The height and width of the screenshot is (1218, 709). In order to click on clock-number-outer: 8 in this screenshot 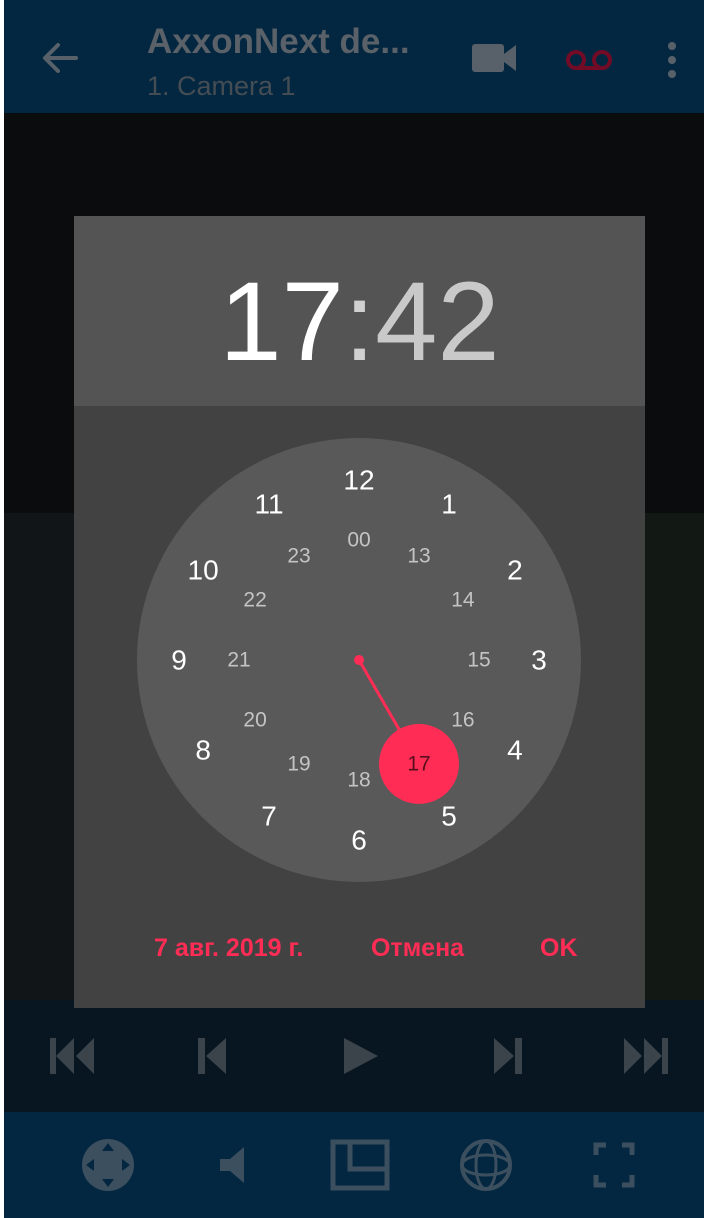, I will do `click(203, 750)`.